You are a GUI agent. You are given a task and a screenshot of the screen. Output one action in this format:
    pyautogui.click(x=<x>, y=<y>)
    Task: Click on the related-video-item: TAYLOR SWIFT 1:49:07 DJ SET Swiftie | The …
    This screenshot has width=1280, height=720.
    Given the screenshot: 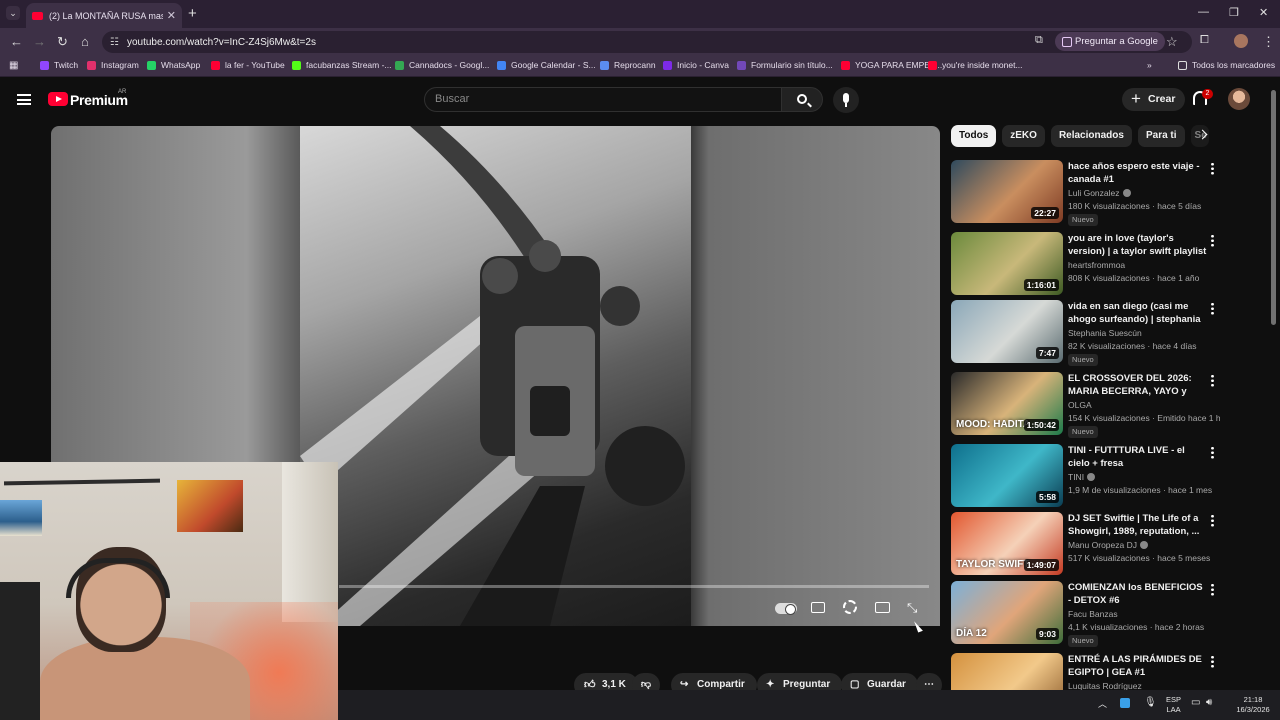 What is the action you would take?
    pyautogui.click(x=1091, y=545)
    